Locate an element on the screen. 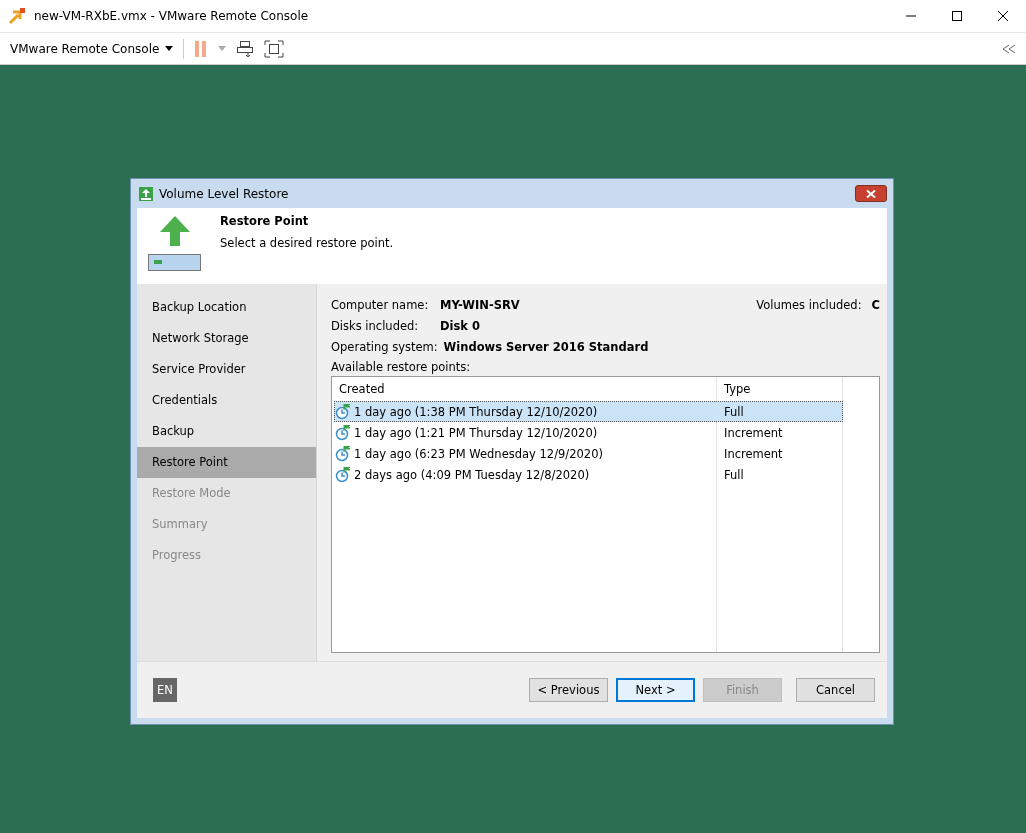 Image resolution: width=1026 pixels, height=833 pixels. wizard-button: Next > is located at coordinates (655, 690).